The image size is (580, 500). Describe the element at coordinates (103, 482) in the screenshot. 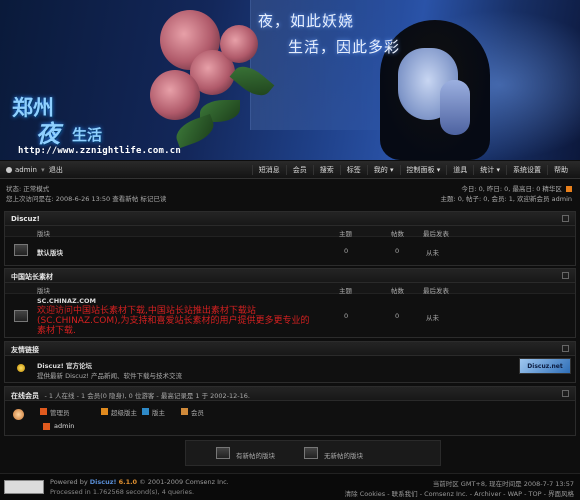

I see `footer-discuz-link: Discuz!` at that location.